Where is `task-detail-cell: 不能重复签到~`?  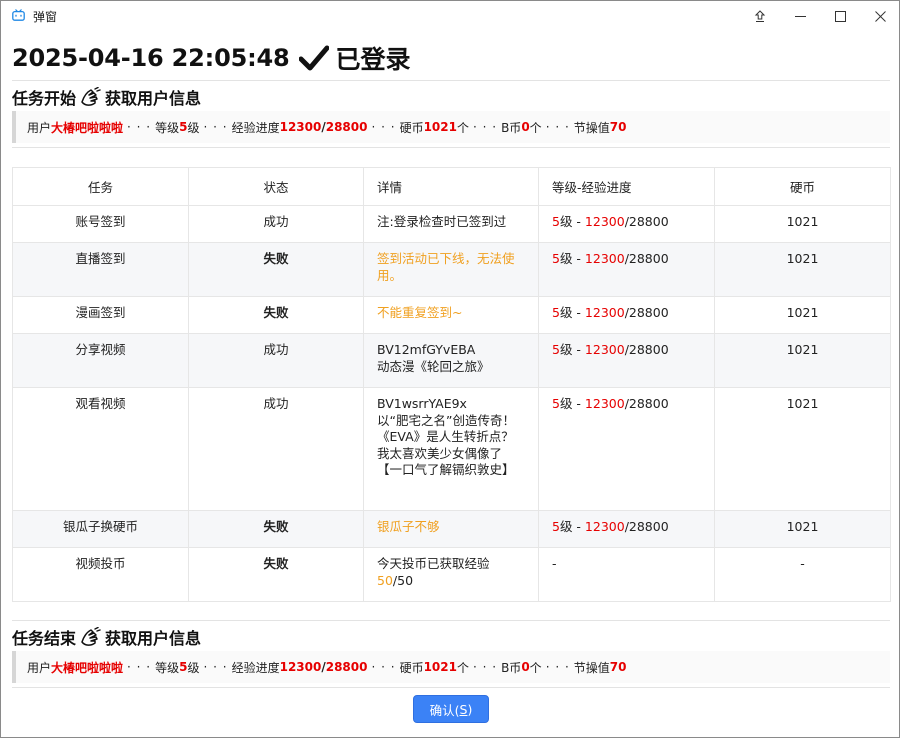
task-detail-cell: 不能重复签到~ is located at coordinates (451, 315).